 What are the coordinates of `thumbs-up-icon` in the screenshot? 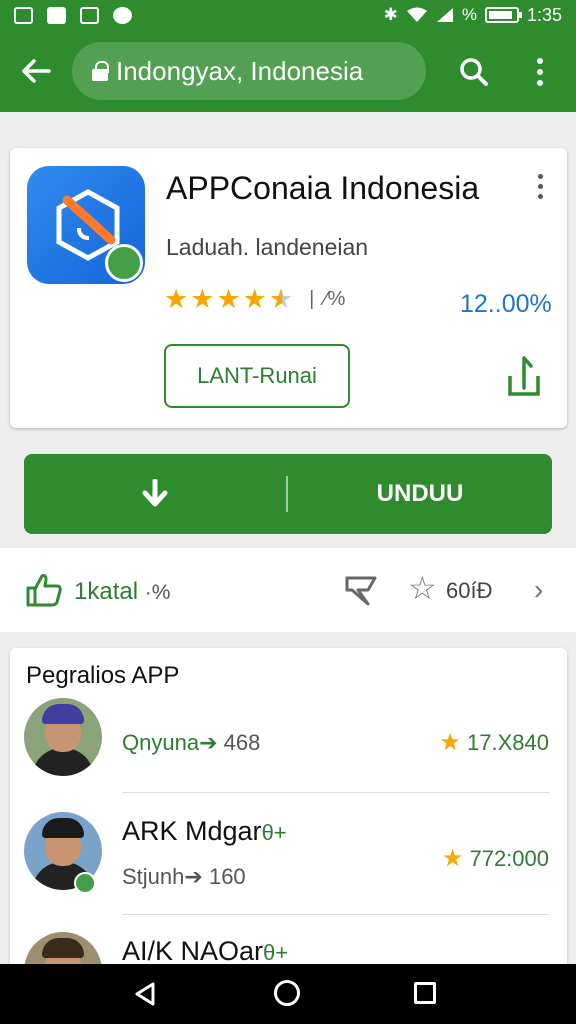 It's located at (44, 592).